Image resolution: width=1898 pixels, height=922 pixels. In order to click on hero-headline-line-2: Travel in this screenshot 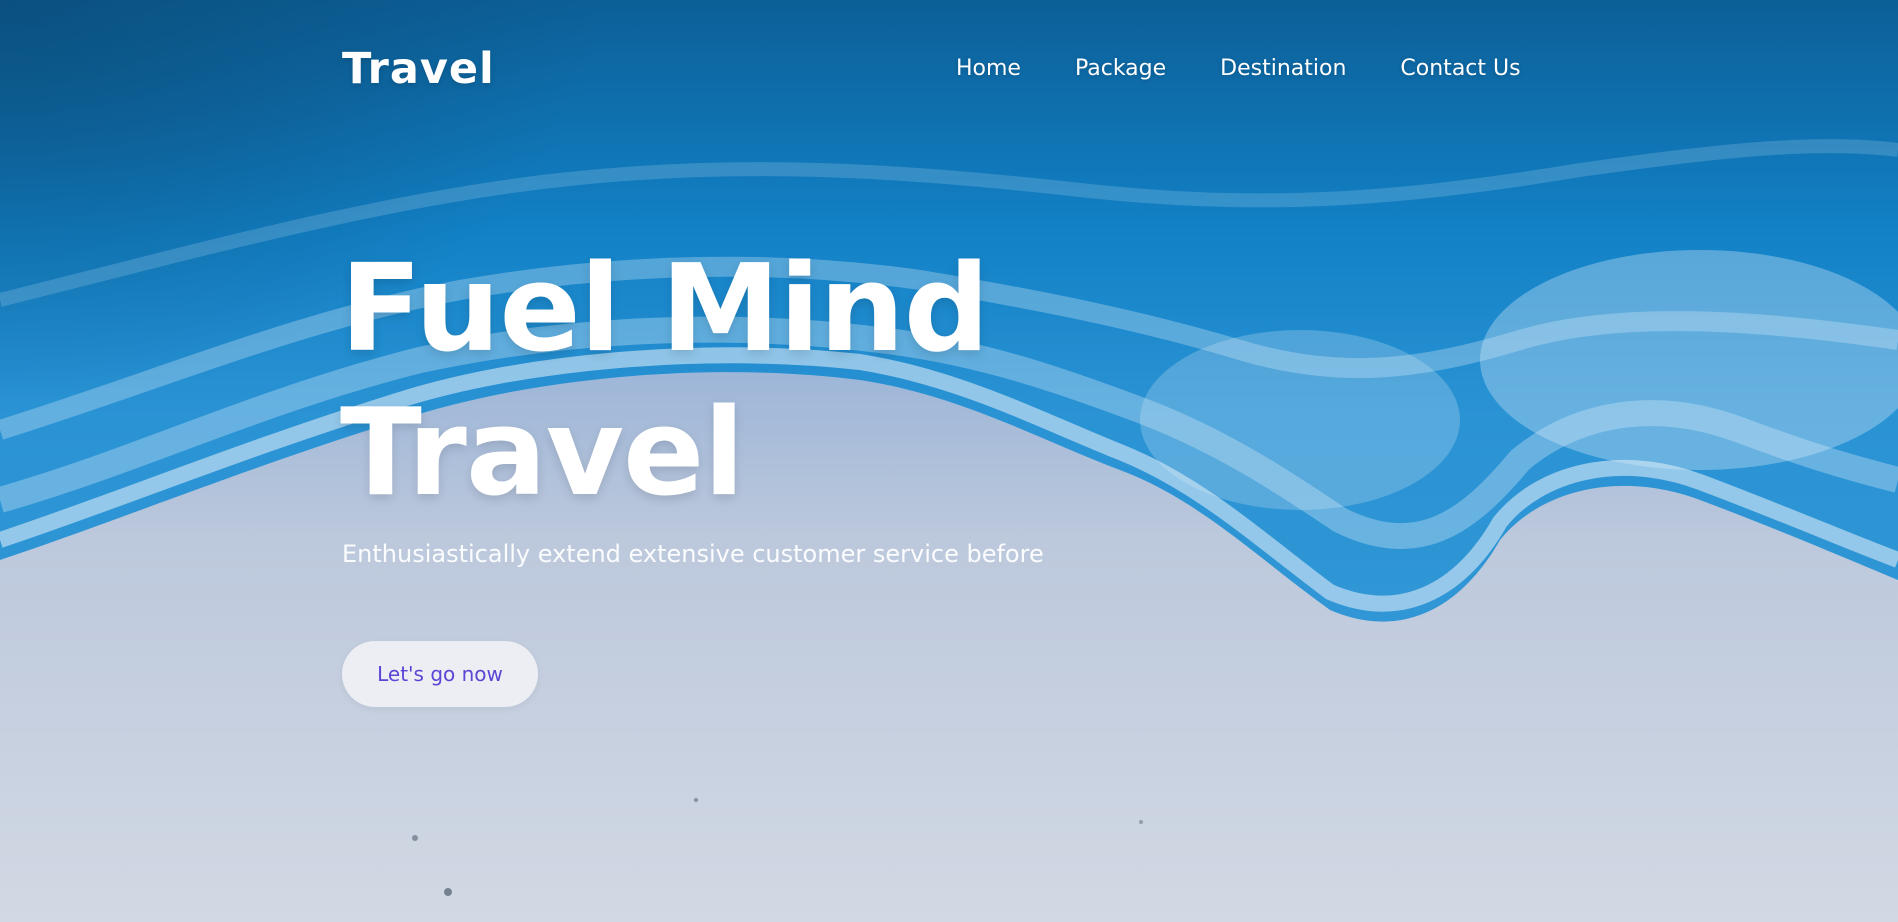, I will do `click(542, 453)`.